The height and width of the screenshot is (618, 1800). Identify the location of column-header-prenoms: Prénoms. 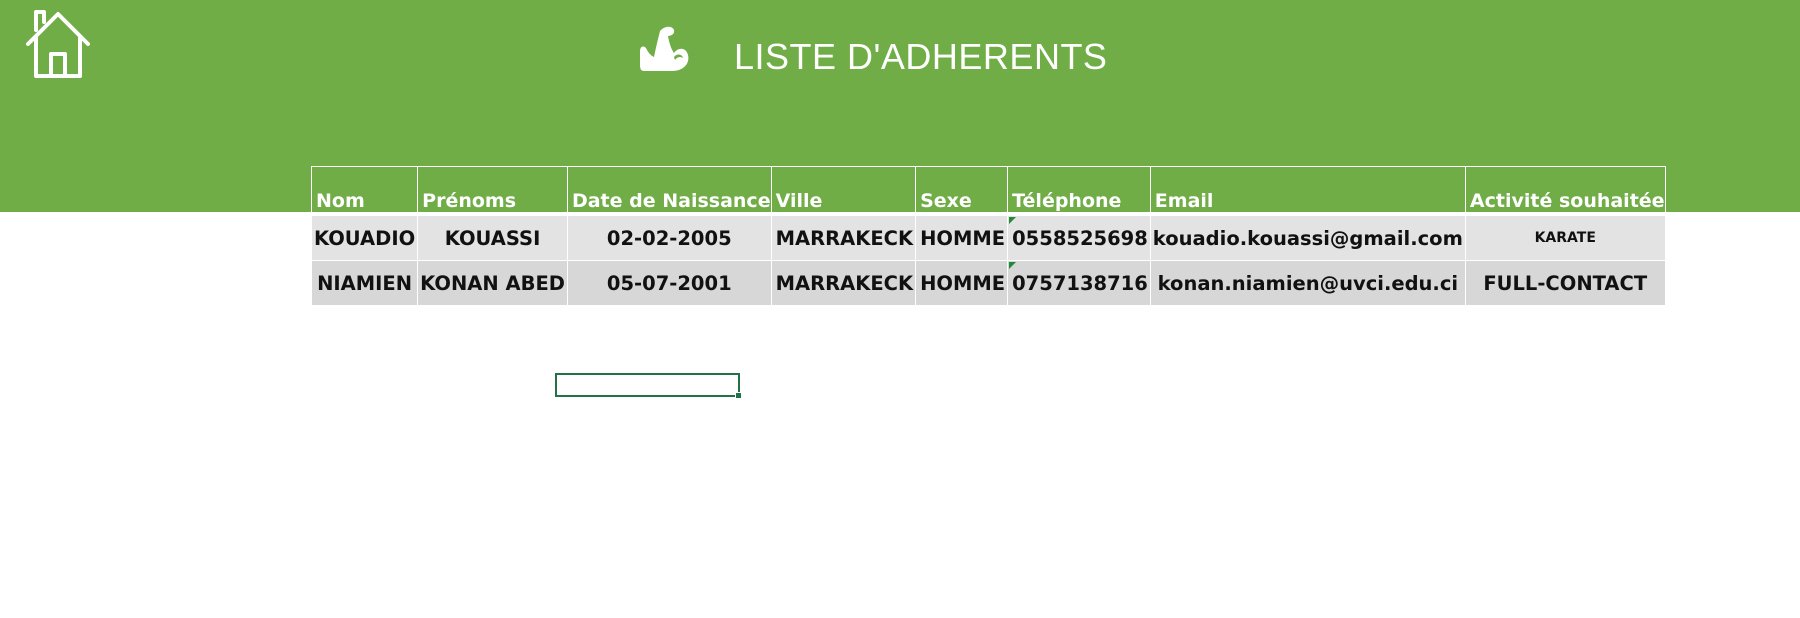
(492, 191).